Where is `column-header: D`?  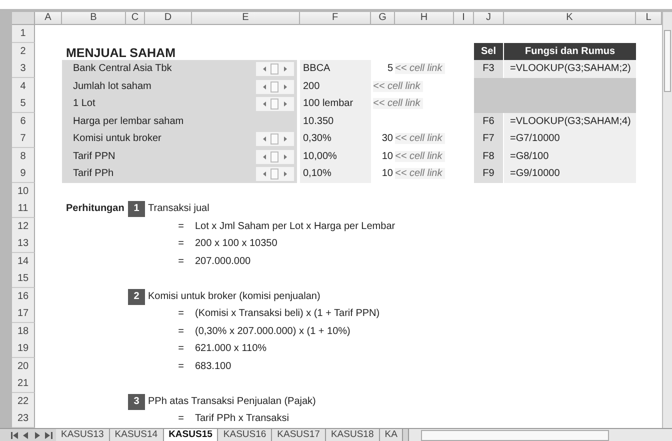 column-header: D is located at coordinates (168, 18).